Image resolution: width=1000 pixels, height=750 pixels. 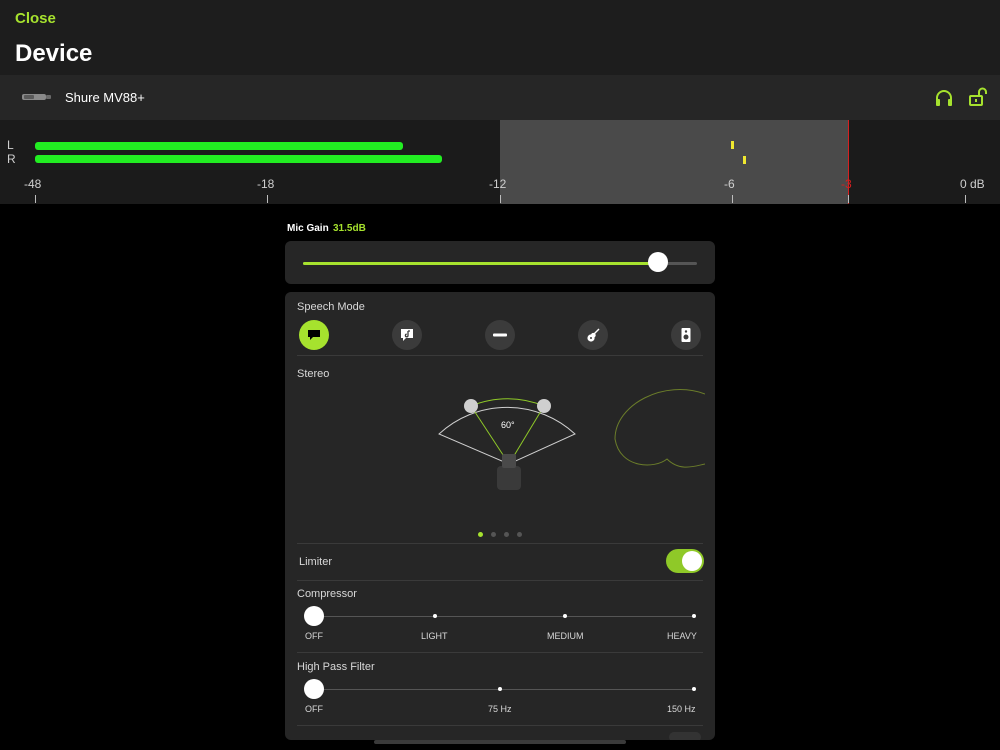 I want to click on limiter-toggle-knob, so click(x=692, y=561).